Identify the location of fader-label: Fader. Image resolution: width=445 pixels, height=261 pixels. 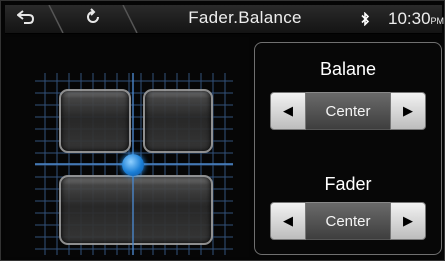
(348, 184).